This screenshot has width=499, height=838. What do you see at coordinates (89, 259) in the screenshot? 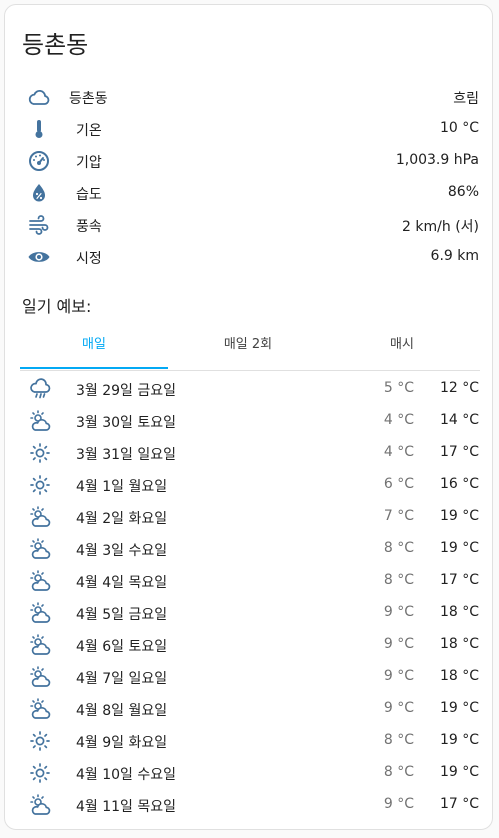
I see `attribute-label: 시정` at bounding box center [89, 259].